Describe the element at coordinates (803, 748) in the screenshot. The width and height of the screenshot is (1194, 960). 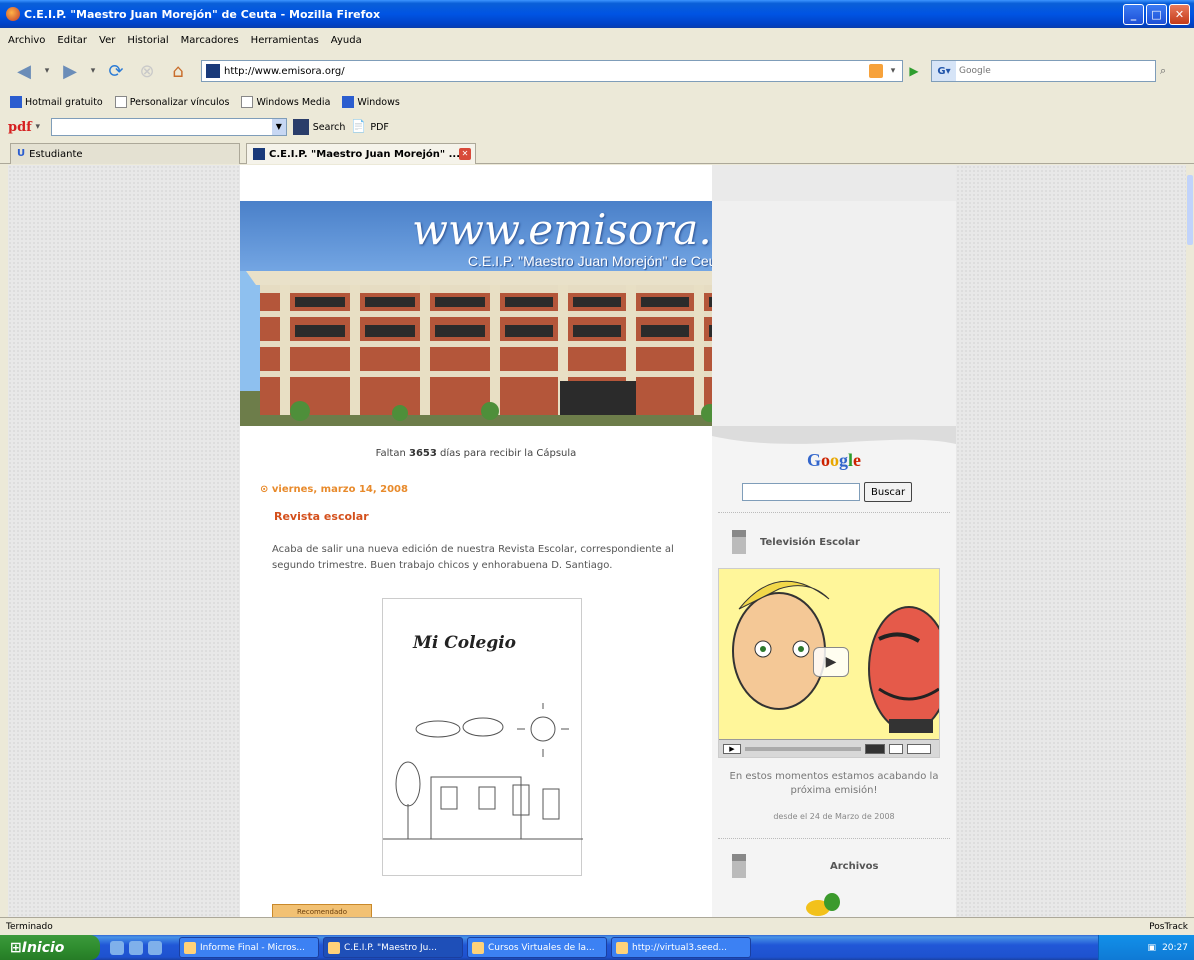
I see `video-progress-track` at that location.